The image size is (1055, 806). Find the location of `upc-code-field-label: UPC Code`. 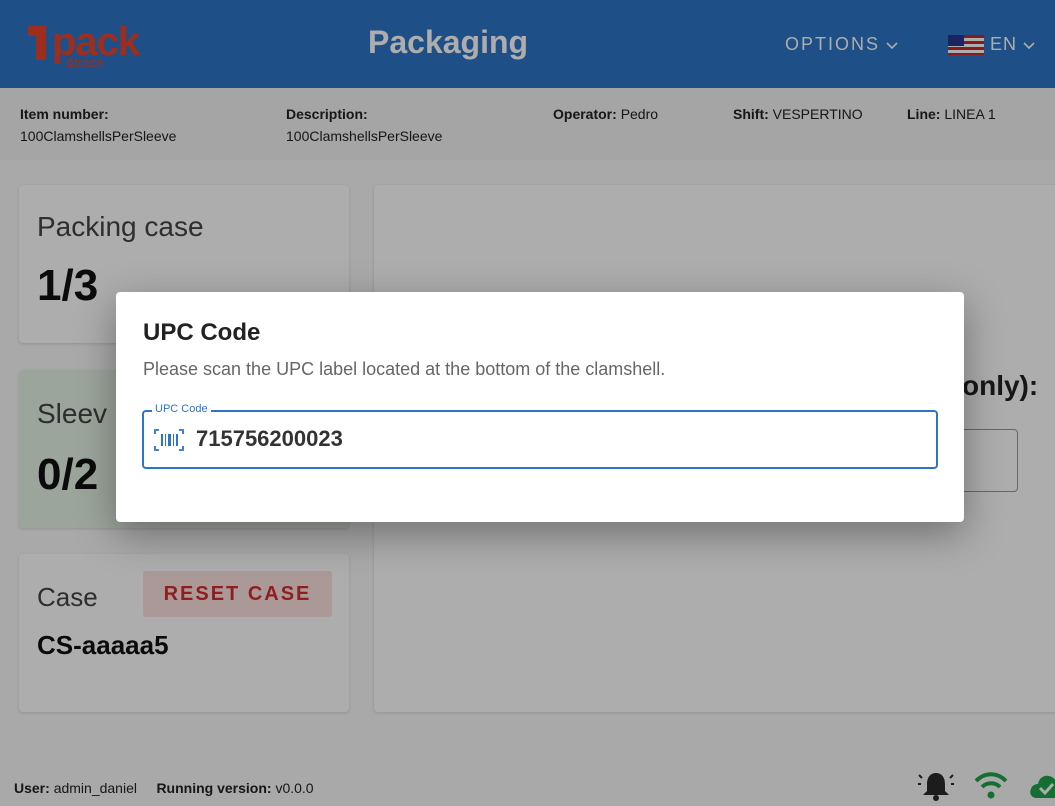

upc-code-field-label: UPC Code is located at coordinates (181, 409).